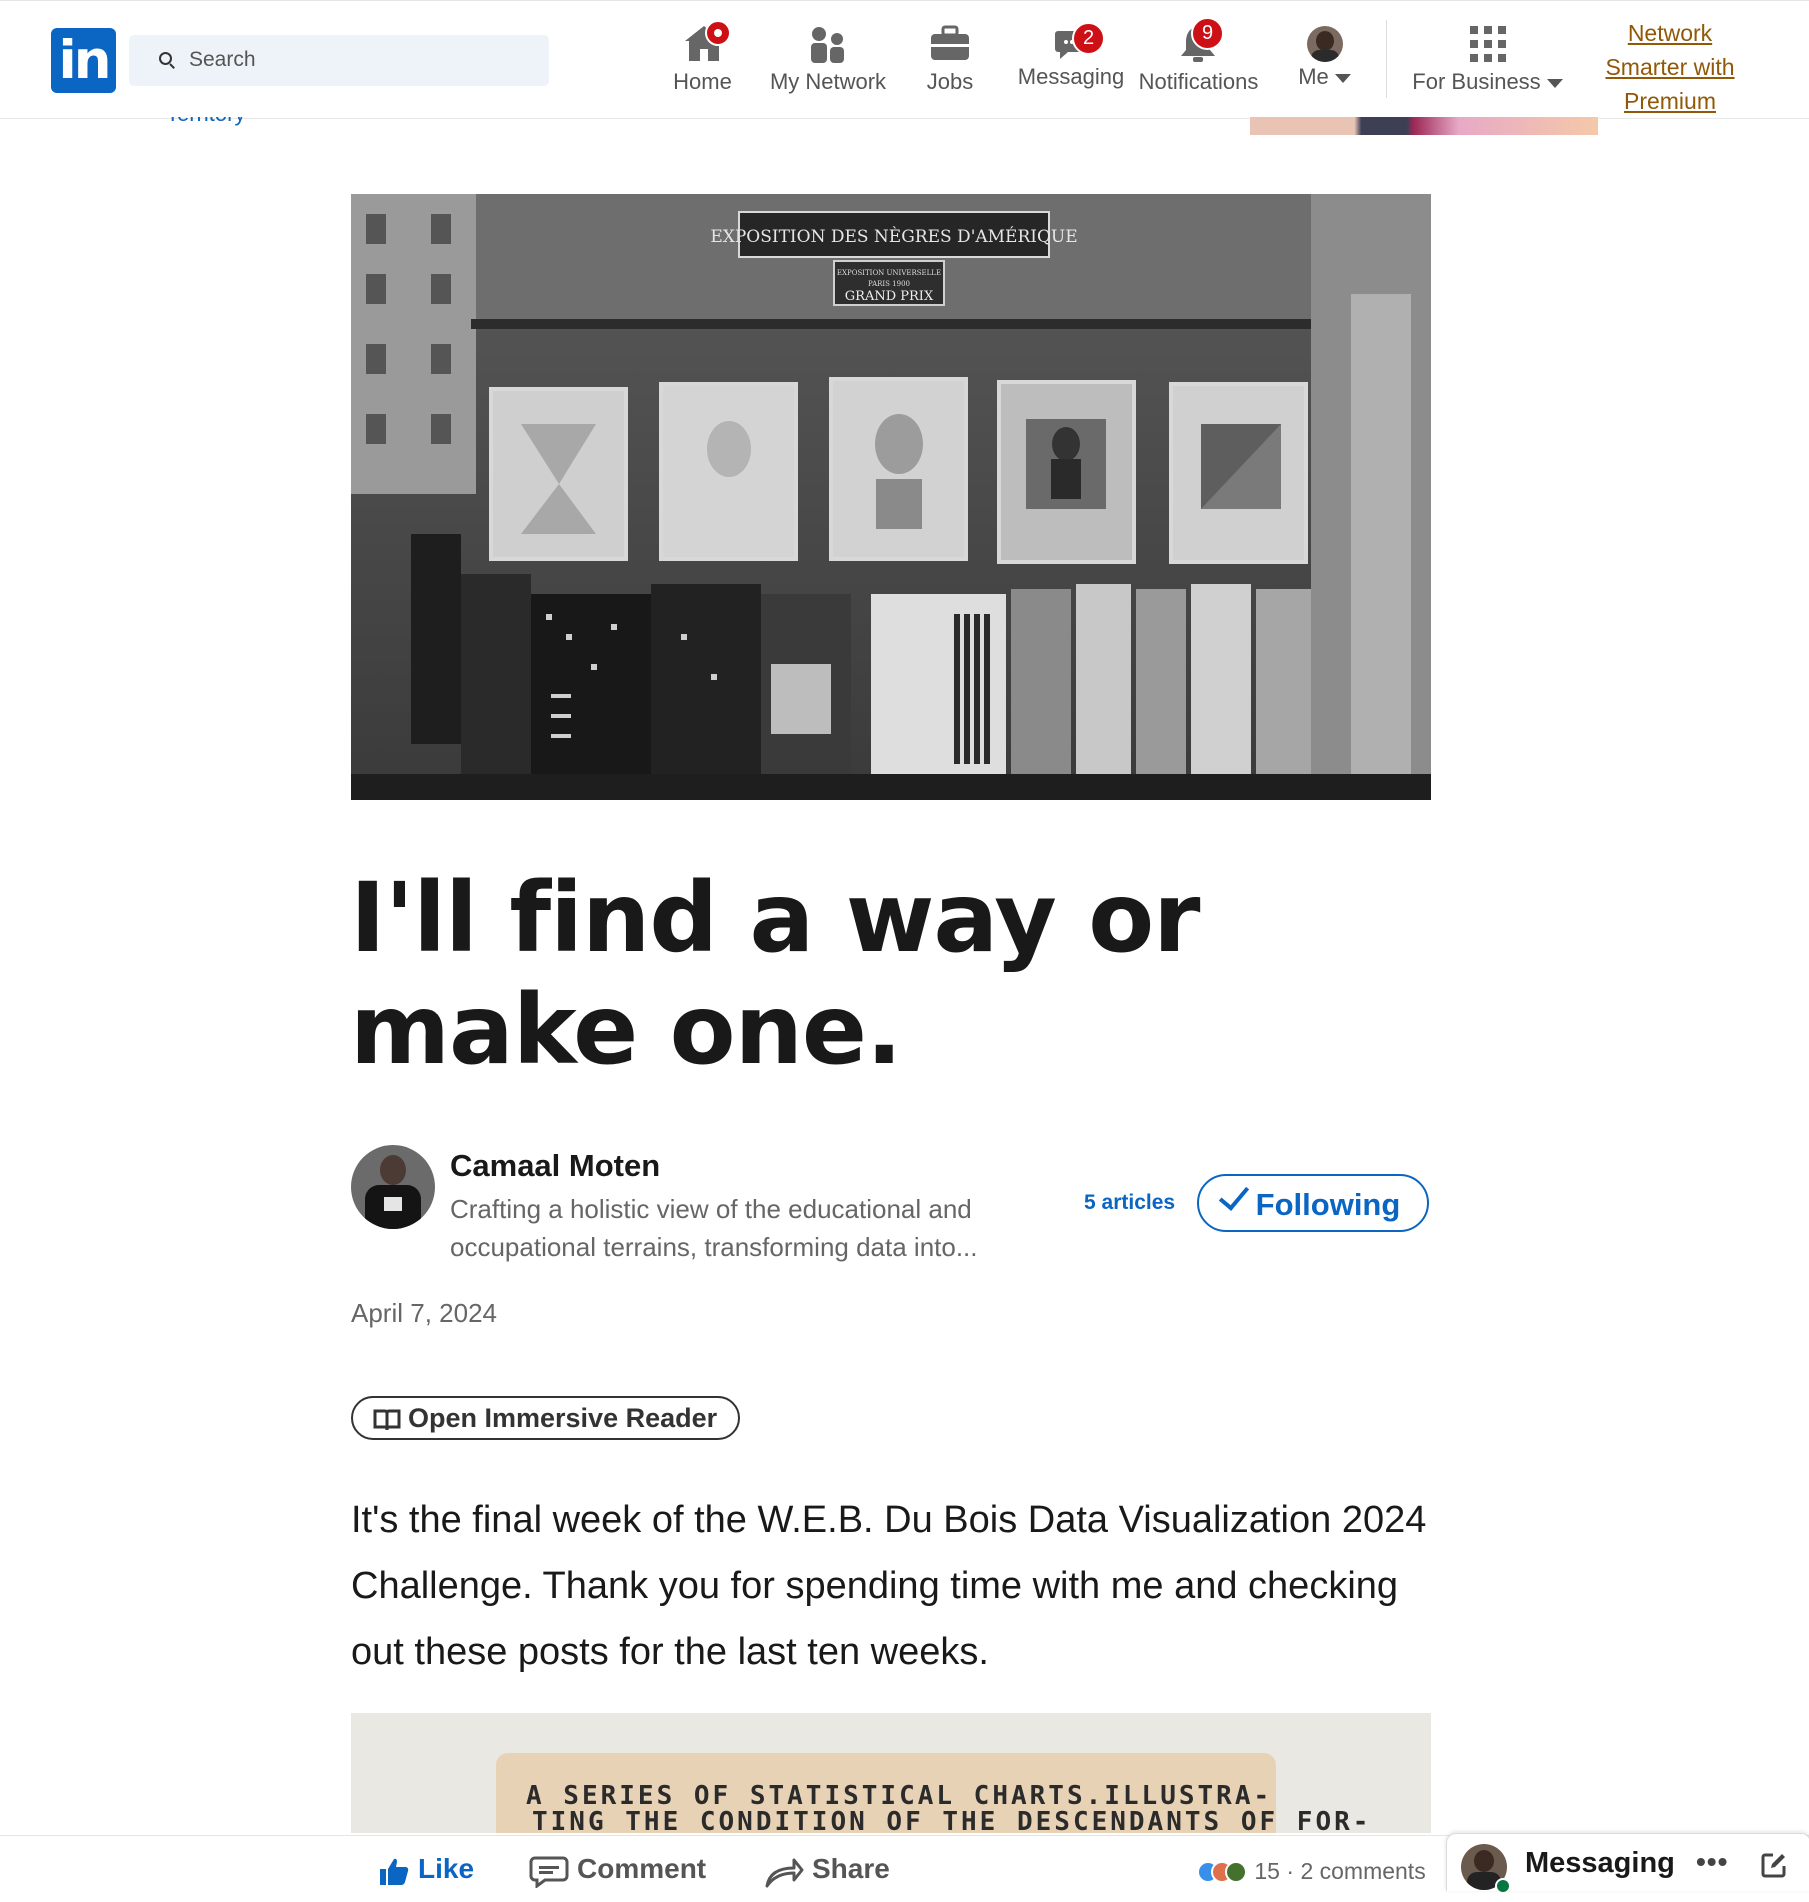 Image resolution: width=1809 pixels, height=1902 pixels. I want to click on reaction-icons, so click(1222, 1872).